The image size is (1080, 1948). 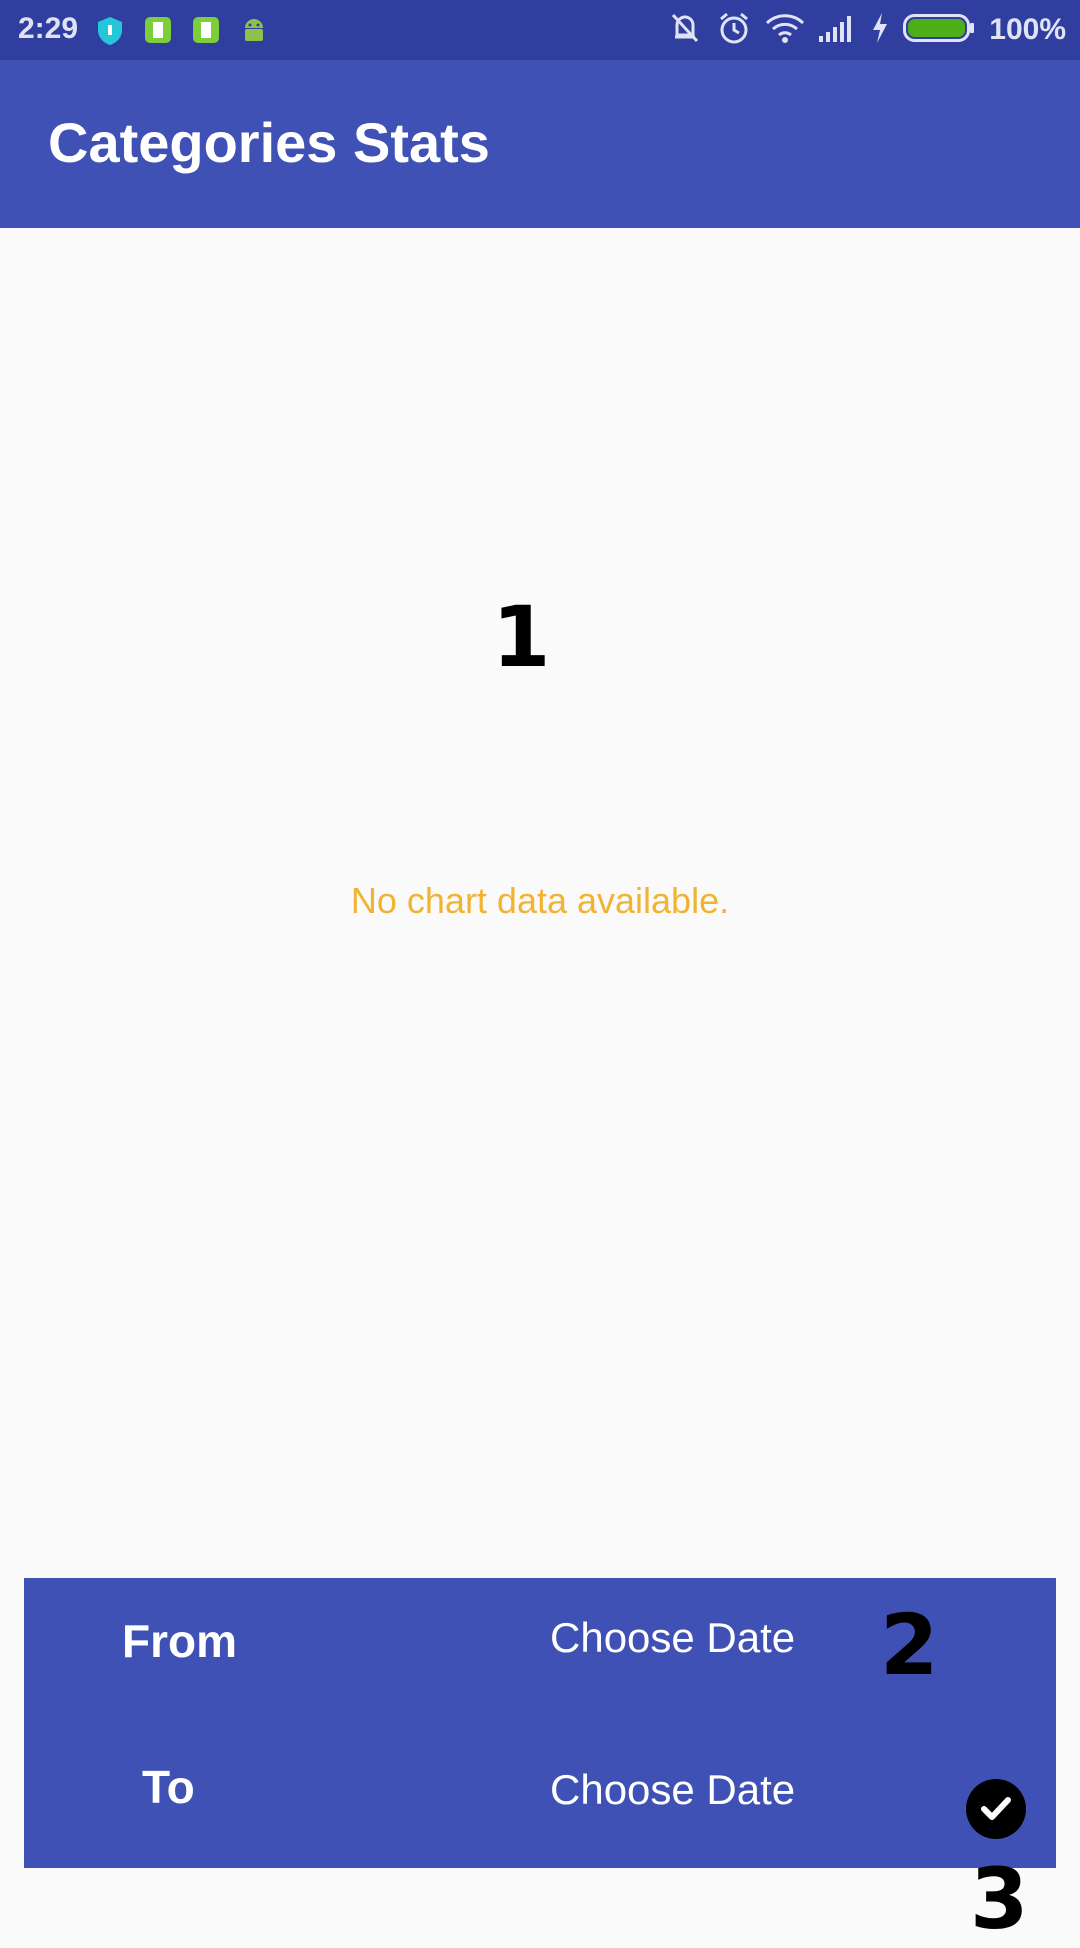 What do you see at coordinates (685, 30) in the screenshot?
I see `silent-icon` at bounding box center [685, 30].